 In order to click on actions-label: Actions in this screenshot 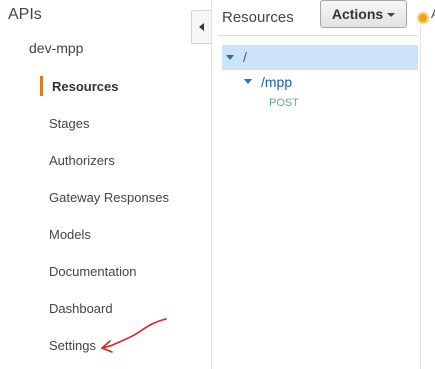, I will do `click(357, 14)`.